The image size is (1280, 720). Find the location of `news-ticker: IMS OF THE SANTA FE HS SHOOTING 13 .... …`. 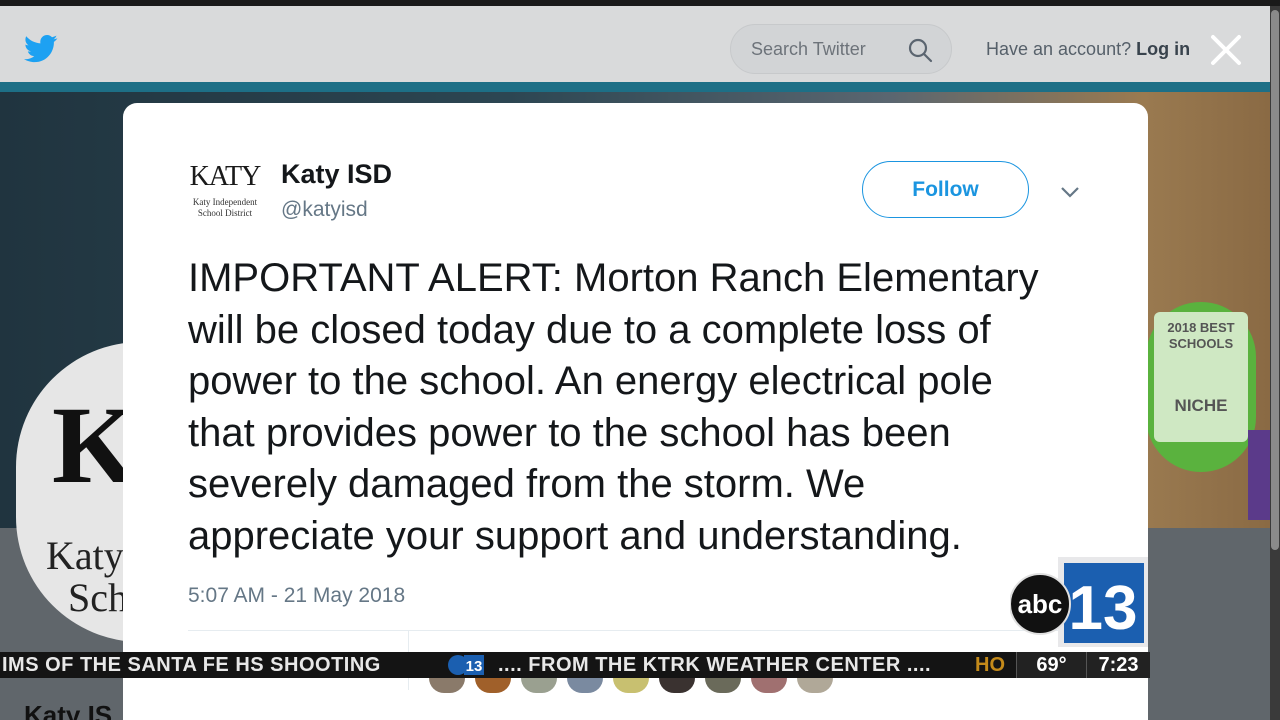

news-ticker: IMS OF THE SANTA FE HS SHOOTING 13 .... … is located at coordinates (575, 665).